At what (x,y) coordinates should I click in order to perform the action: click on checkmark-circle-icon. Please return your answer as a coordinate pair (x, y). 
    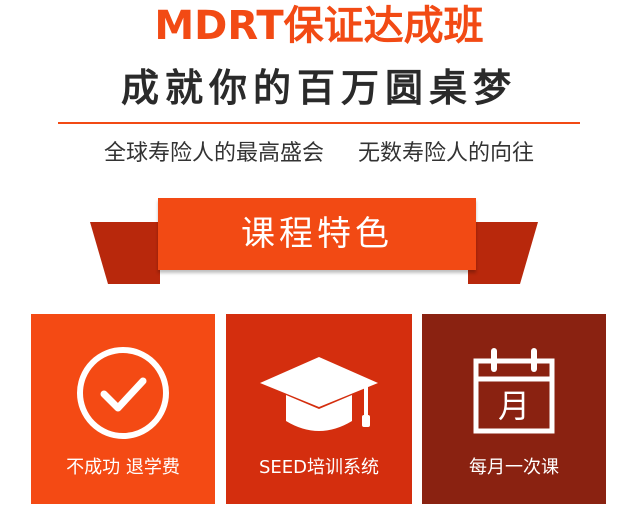
    Looking at the image, I should click on (123, 393).